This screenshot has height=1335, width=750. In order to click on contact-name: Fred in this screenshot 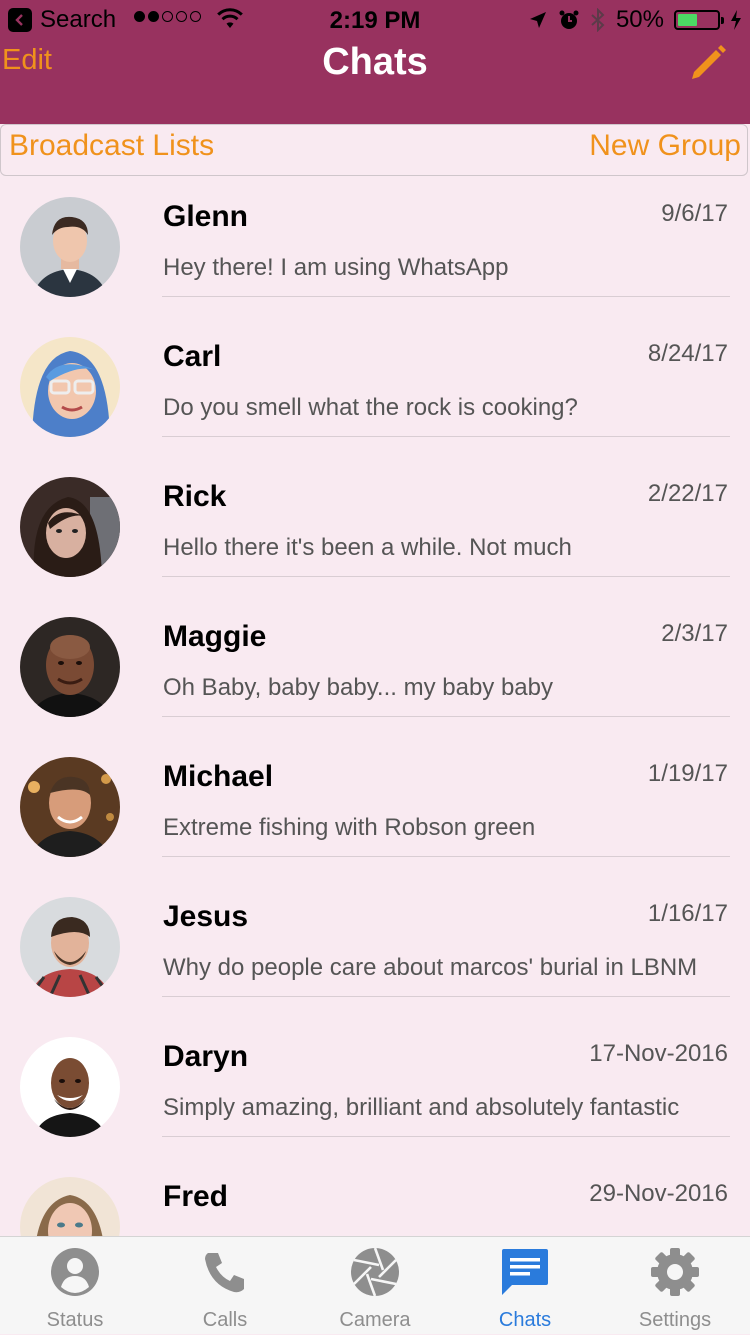, I will do `click(196, 1196)`.